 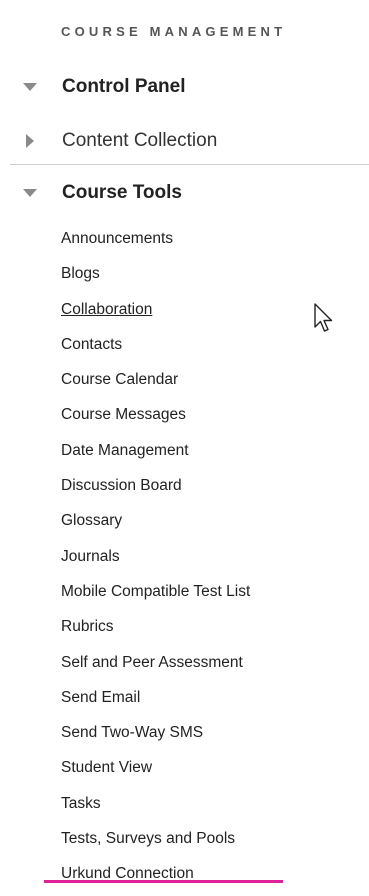 What do you see at coordinates (155, 842) in the screenshot?
I see `tool-link-tests-surveys-and-pools: Tests, Surveys and Pools` at bounding box center [155, 842].